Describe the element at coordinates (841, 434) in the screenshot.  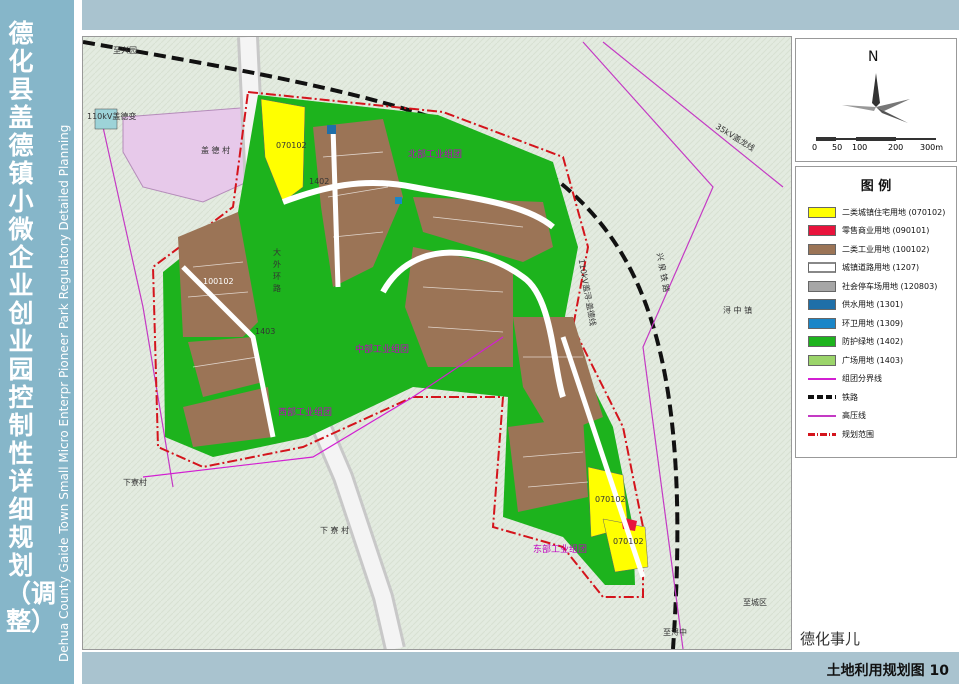
I see `legend-item: 规划范围` at that location.